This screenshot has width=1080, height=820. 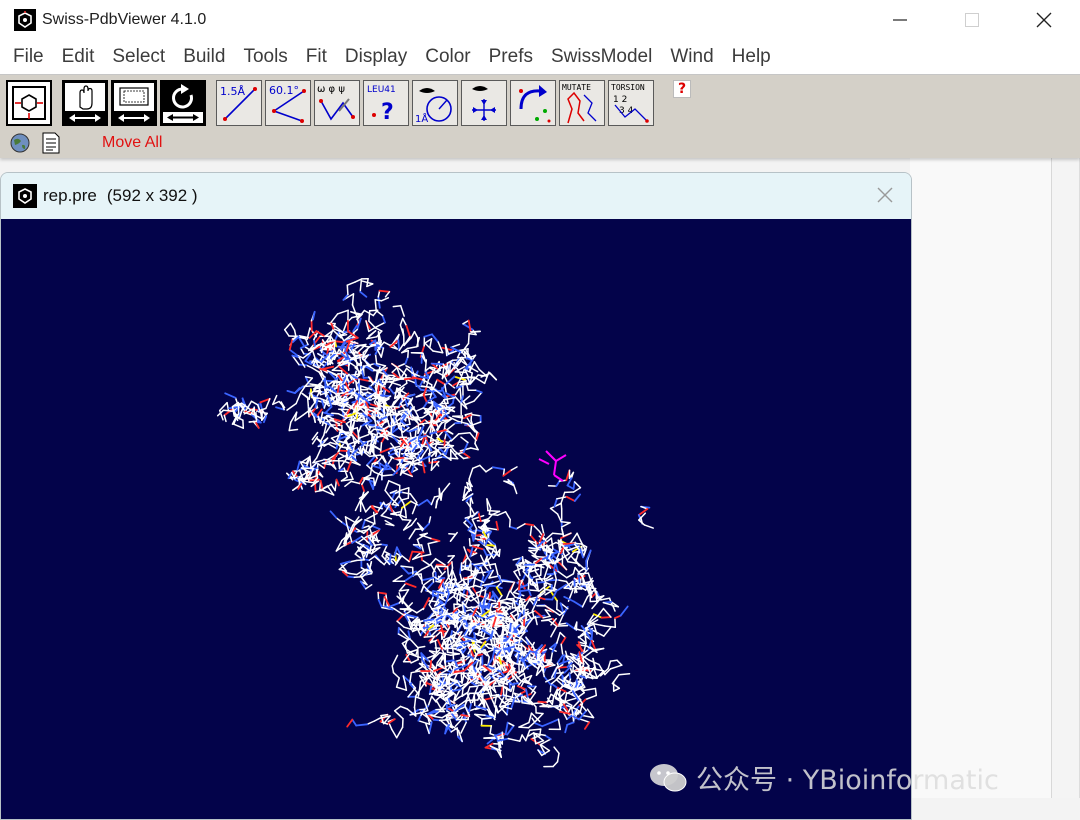 What do you see at coordinates (885, 195) in the screenshot?
I see `close-icon` at bounding box center [885, 195].